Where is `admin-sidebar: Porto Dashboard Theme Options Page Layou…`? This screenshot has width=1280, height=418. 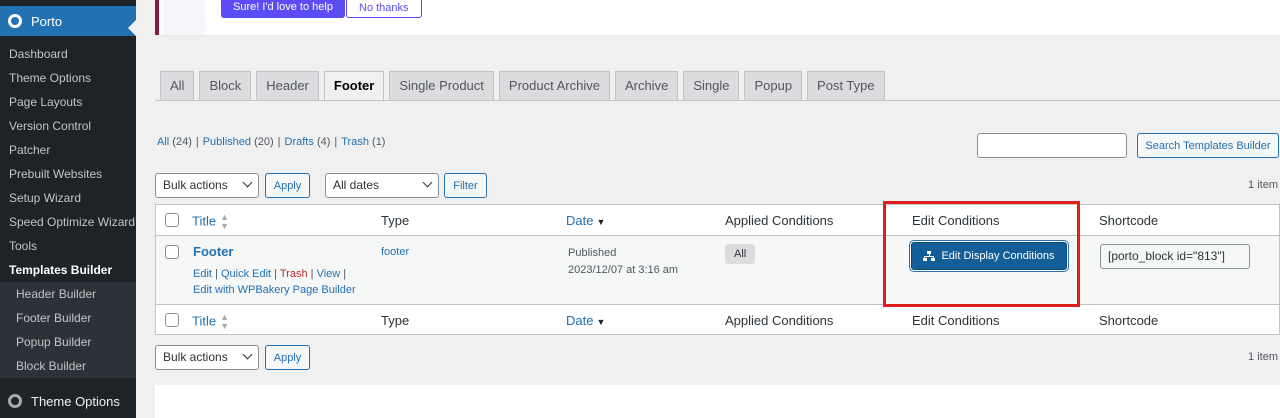 admin-sidebar: Porto Dashboard Theme Options Page Layou… is located at coordinates (68, 209).